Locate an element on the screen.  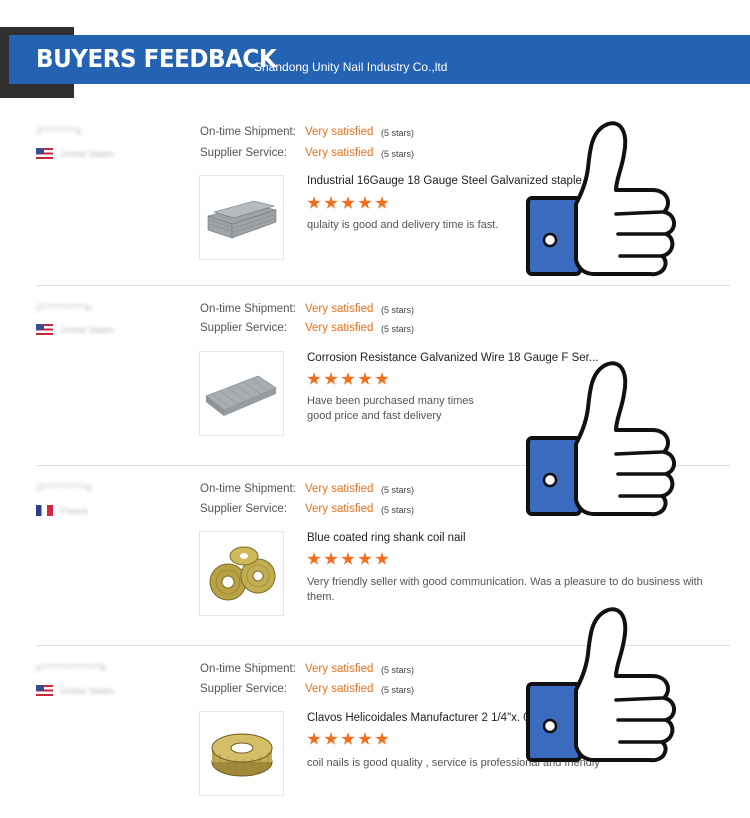
staples-icon is located at coordinates (242, 219).